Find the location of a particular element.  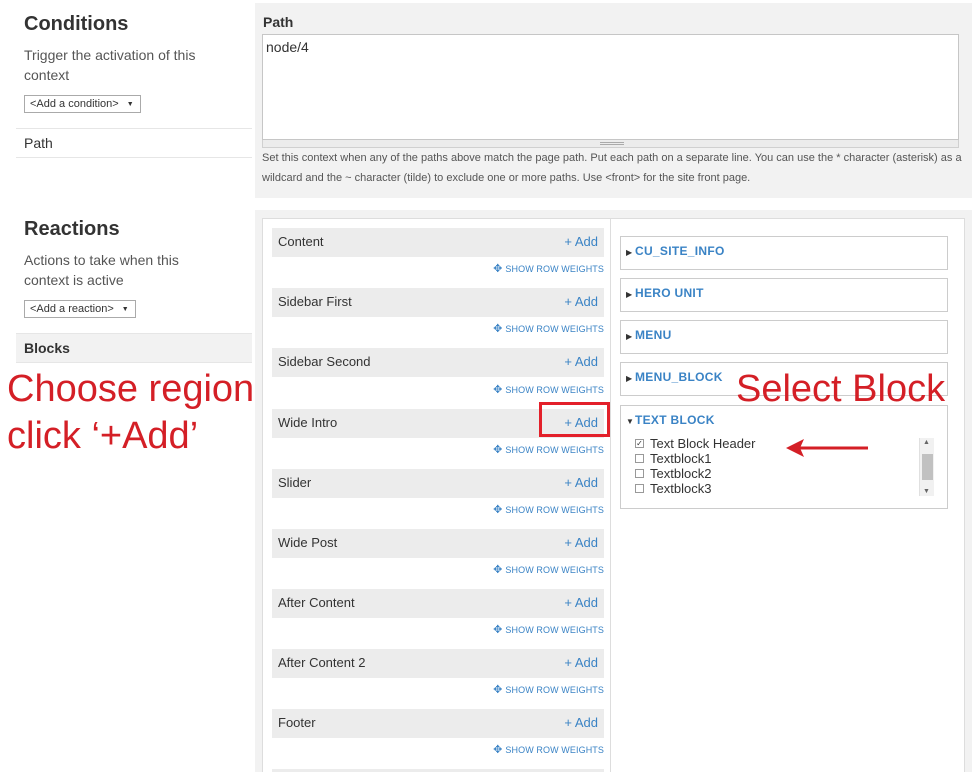

expanded-triangle-icon: ▼ is located at coordinates (630, 421).